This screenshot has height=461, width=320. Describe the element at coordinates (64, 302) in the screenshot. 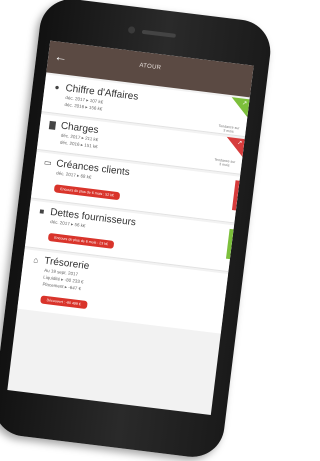

I see `alert-badge: Découvert : -80 499 €` at that location.